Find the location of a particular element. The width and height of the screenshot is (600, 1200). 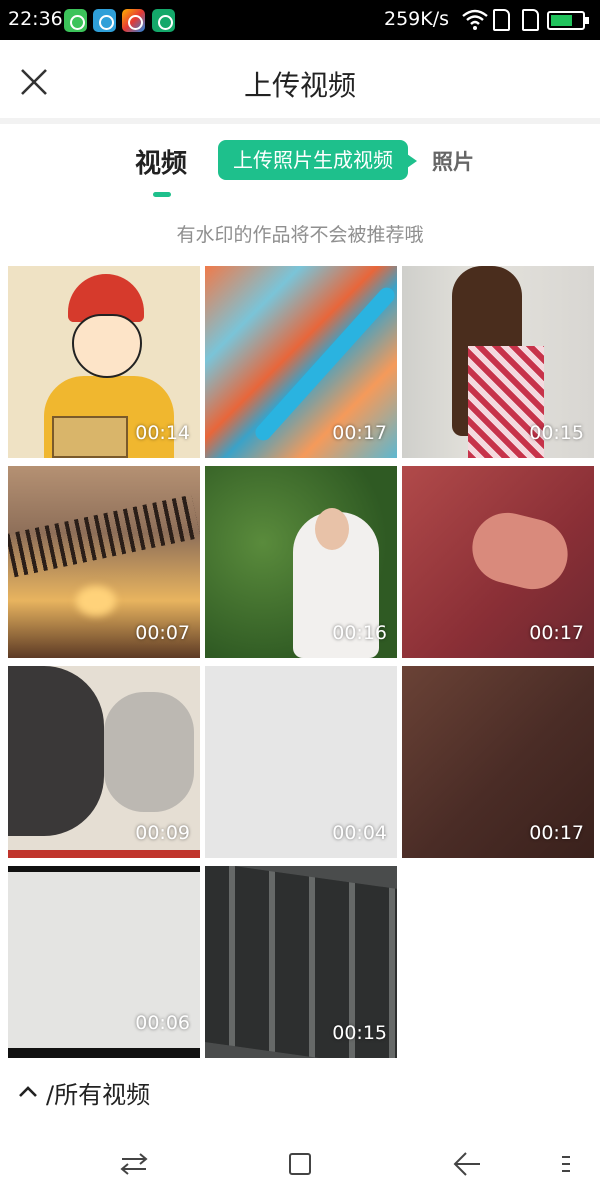

chevron-up-icon is located at coordinates (28, 1091).